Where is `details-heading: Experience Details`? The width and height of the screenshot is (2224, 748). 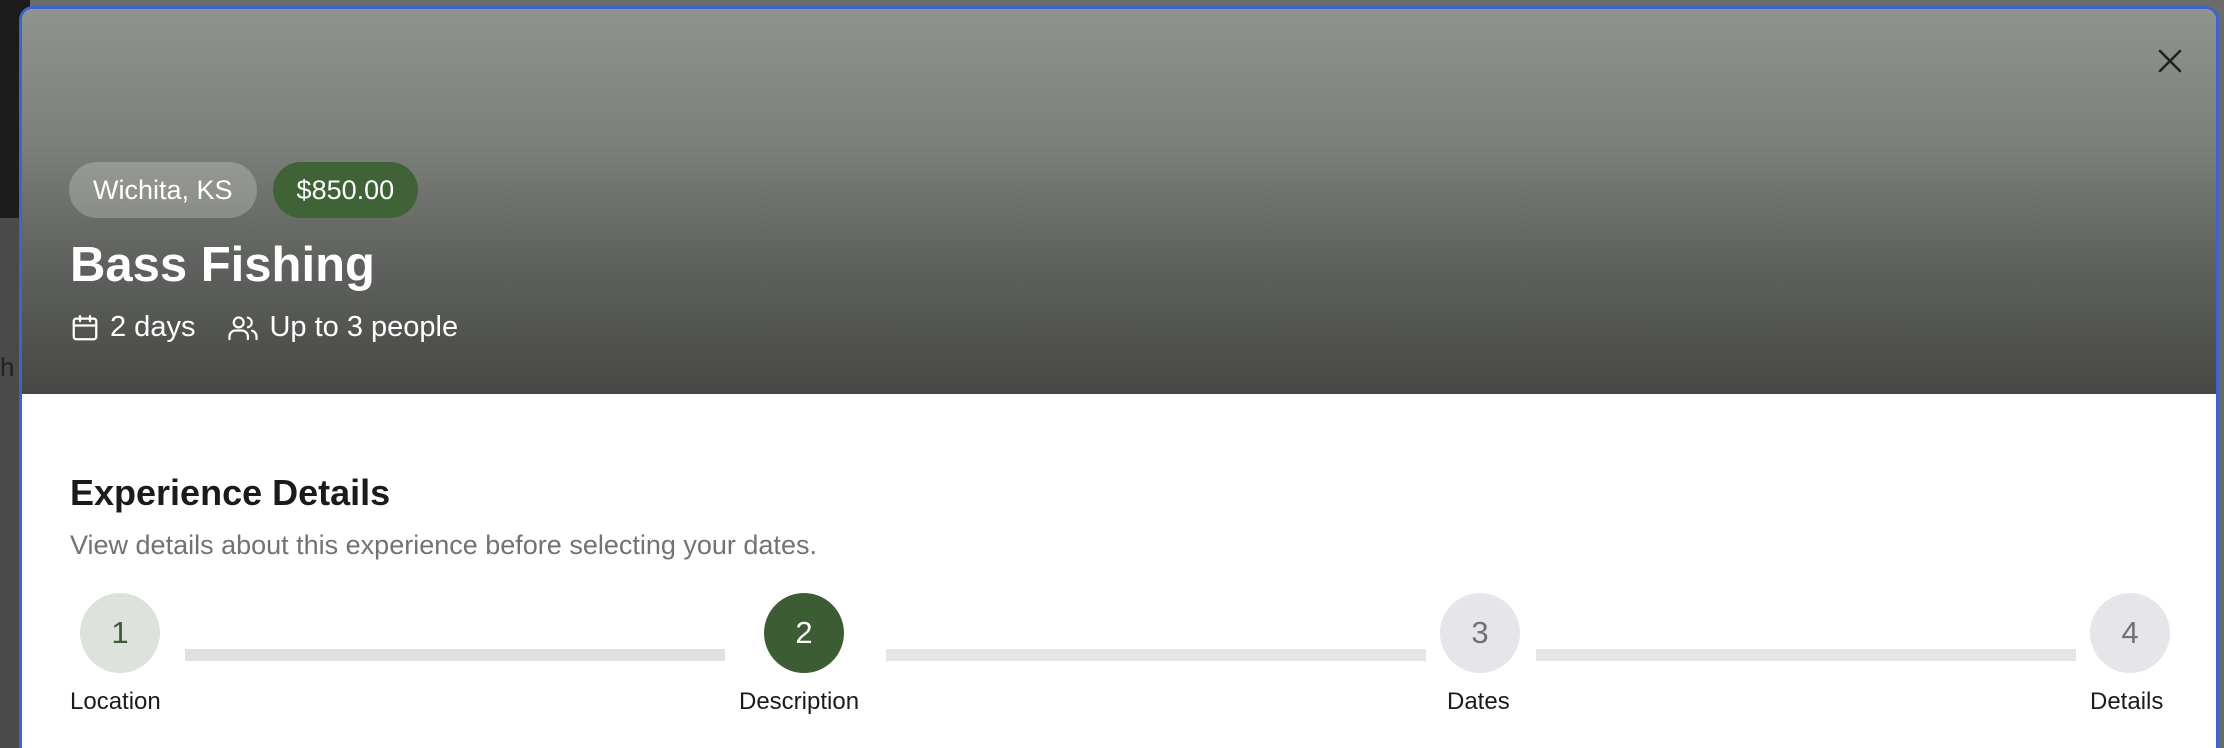
details-heading: Experience Details is located at coordinates (230, 492).